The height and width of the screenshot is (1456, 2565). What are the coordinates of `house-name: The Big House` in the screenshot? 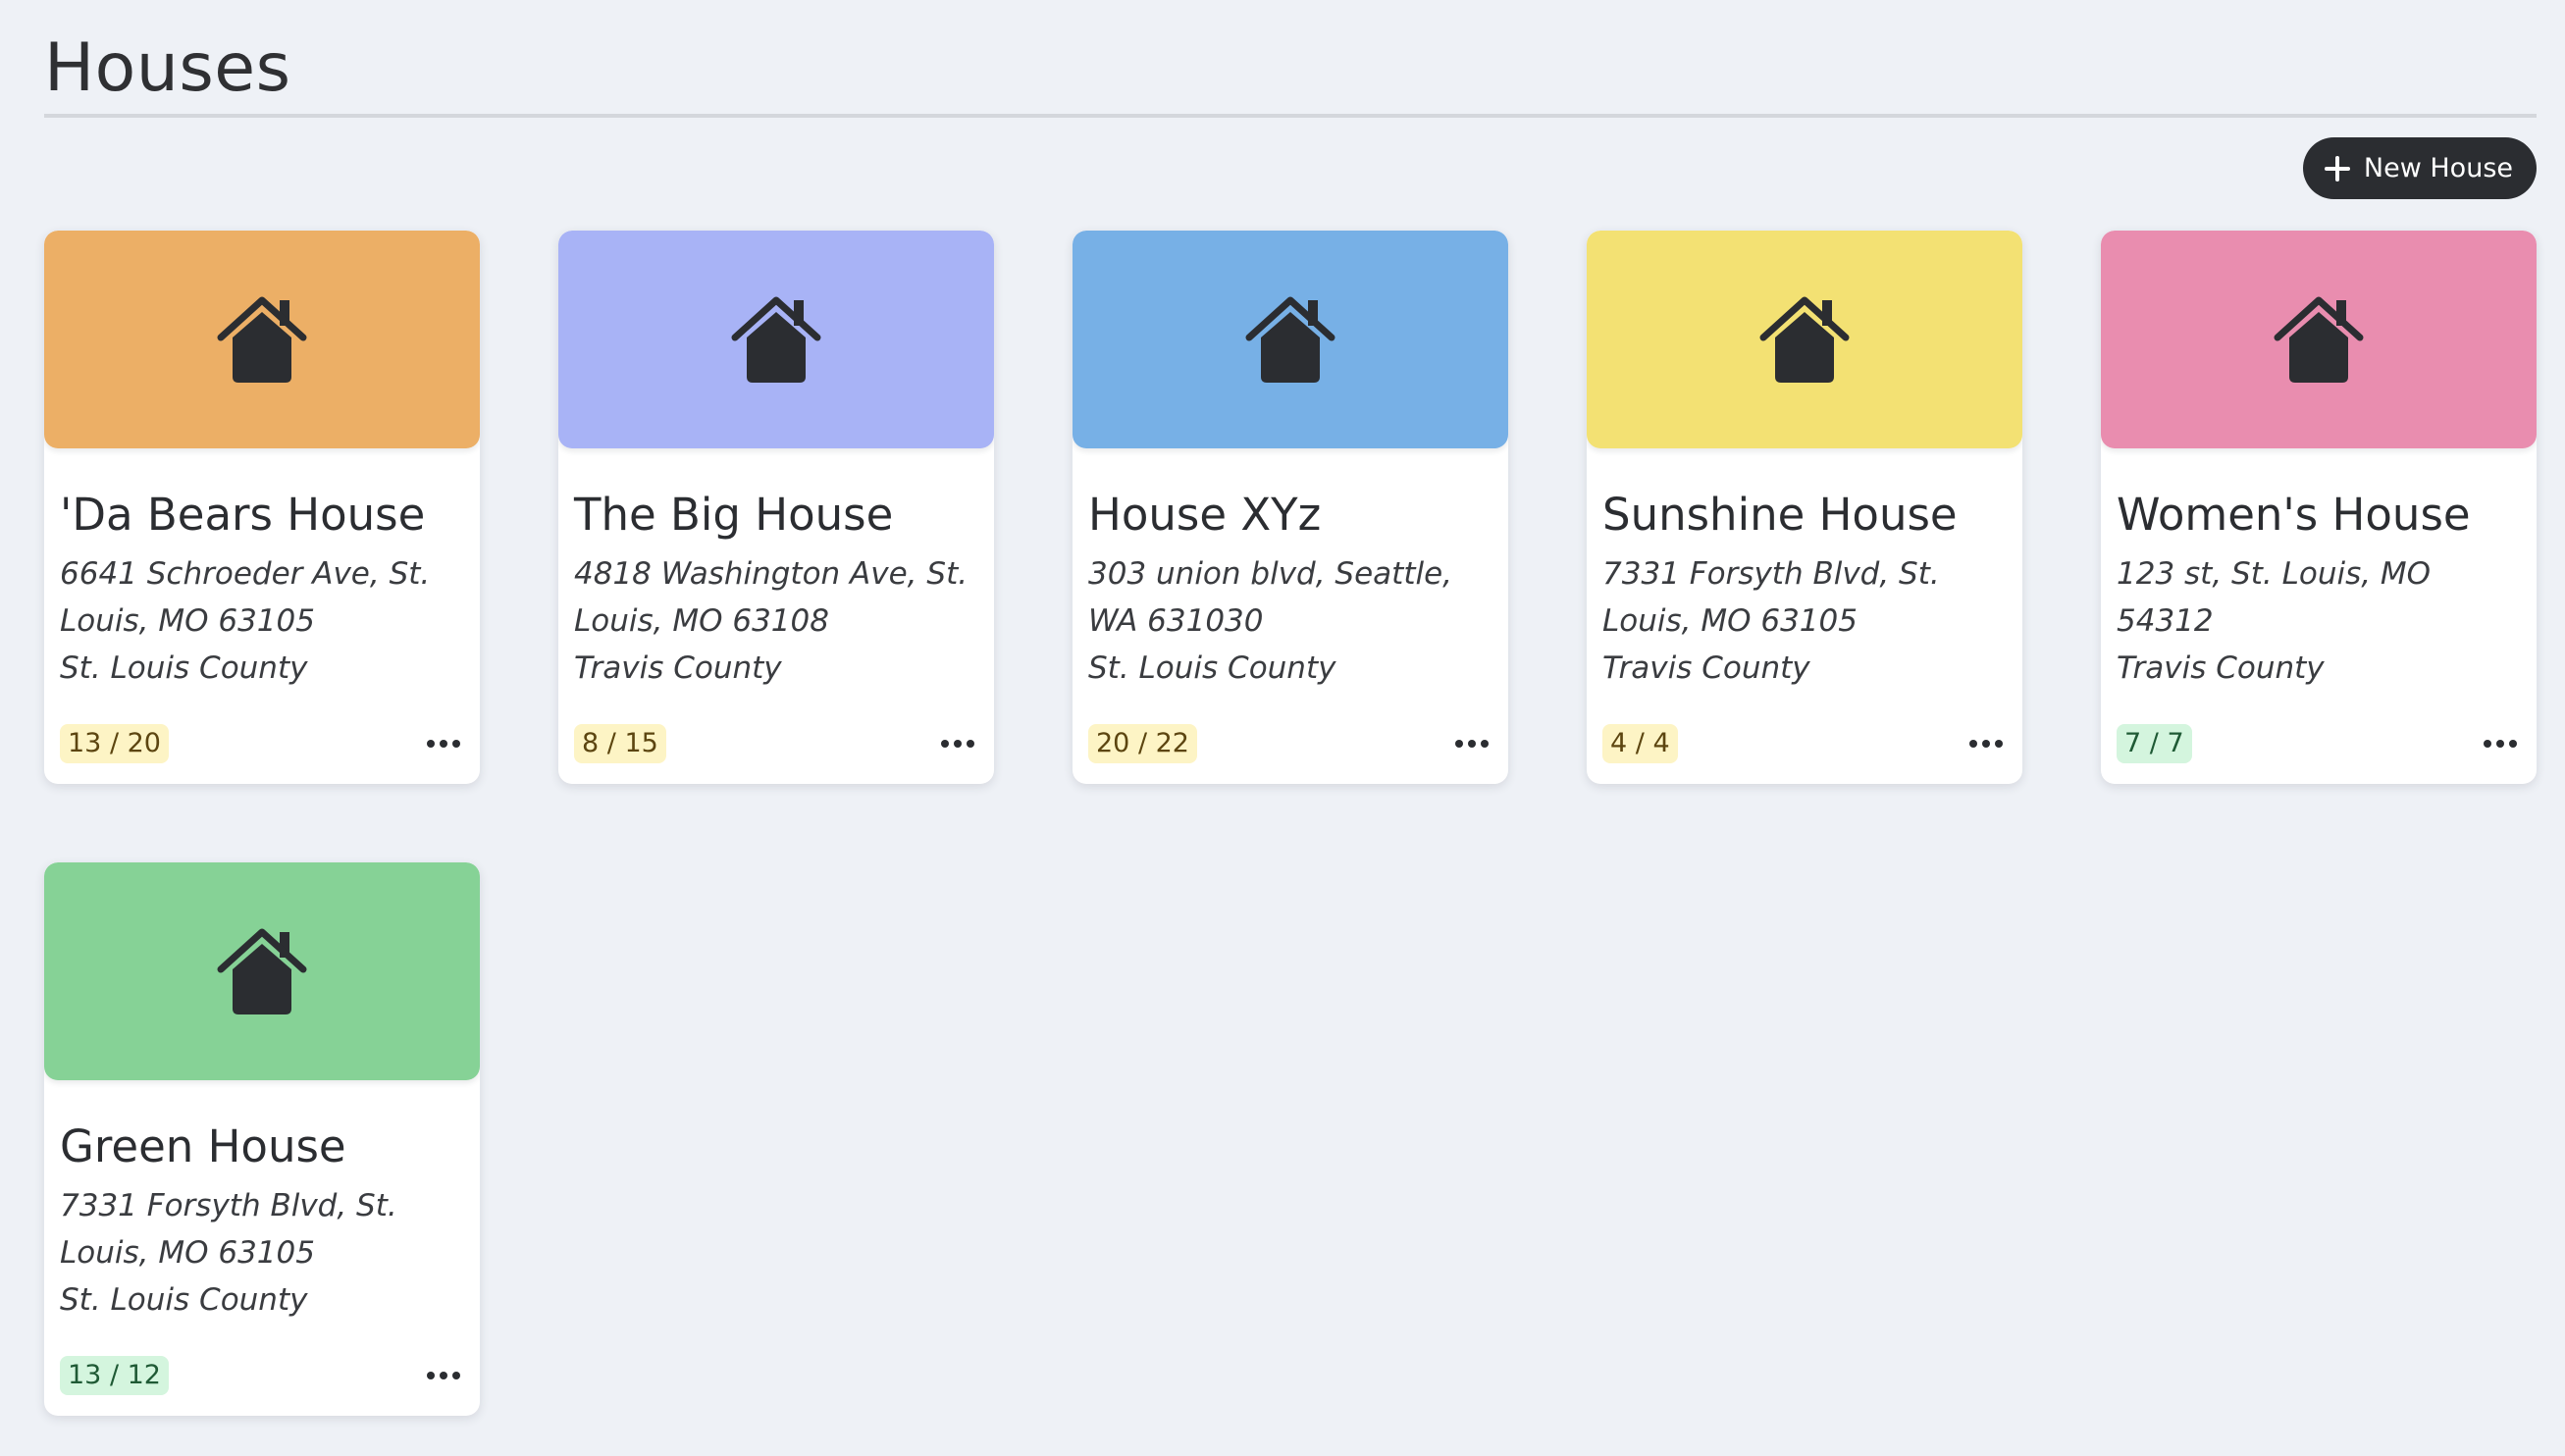 It's located at (734, 515).